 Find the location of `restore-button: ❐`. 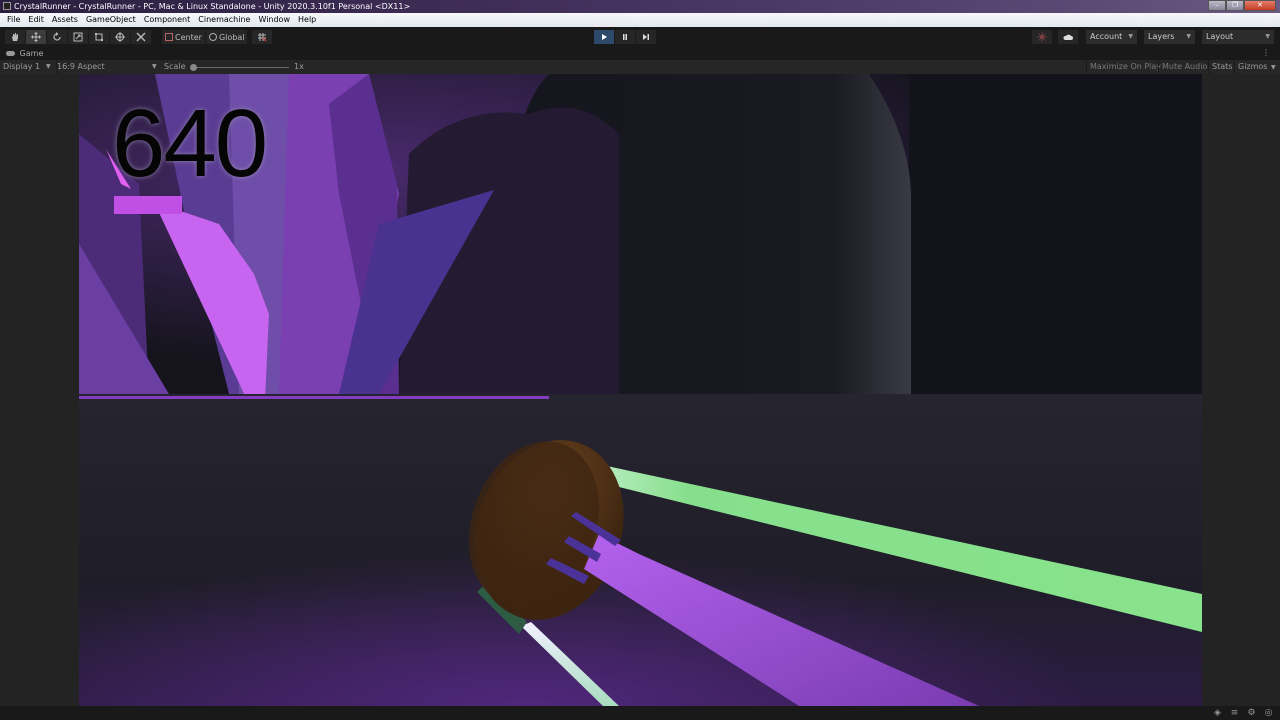

restore-button: ❐ is located at coordinates (1235, 5).